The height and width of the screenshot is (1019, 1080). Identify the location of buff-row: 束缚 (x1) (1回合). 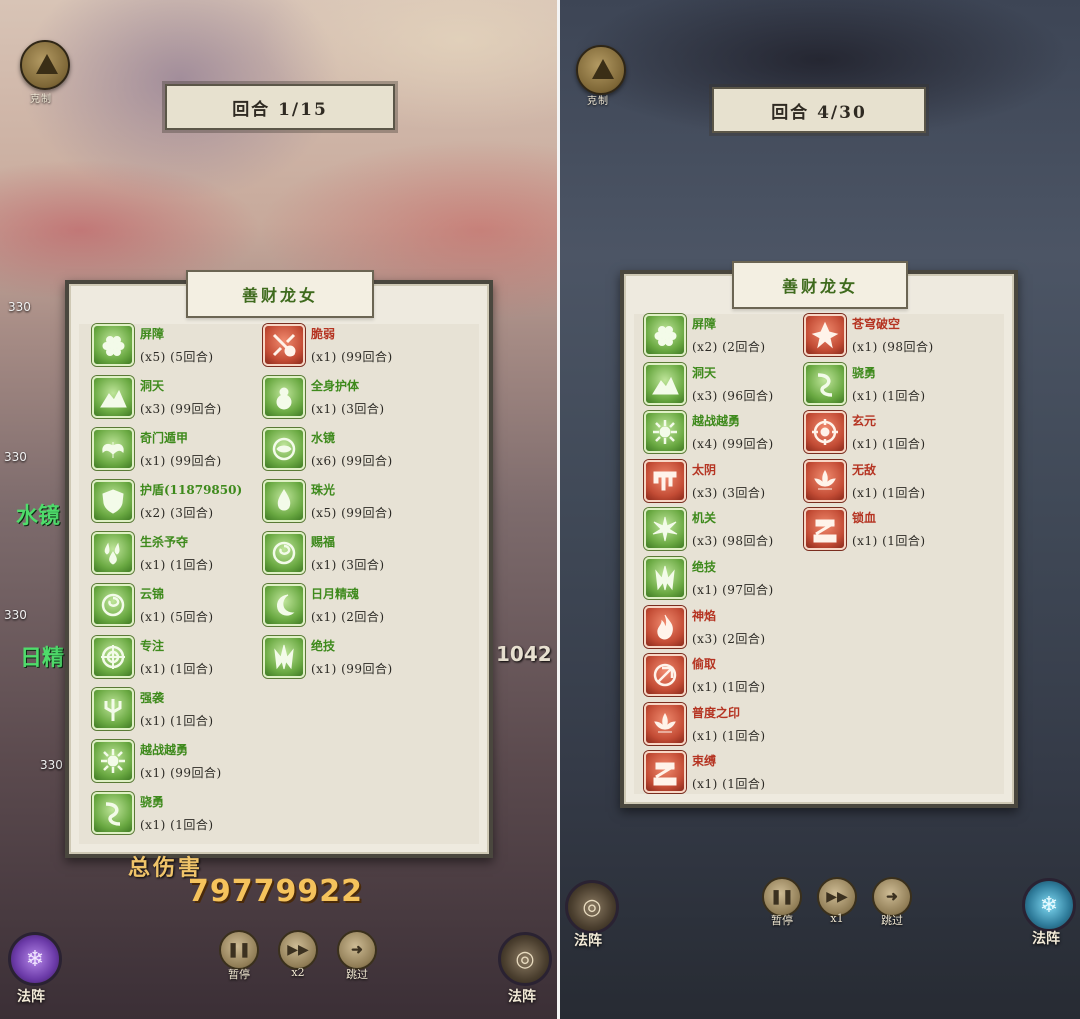
(754, 773).